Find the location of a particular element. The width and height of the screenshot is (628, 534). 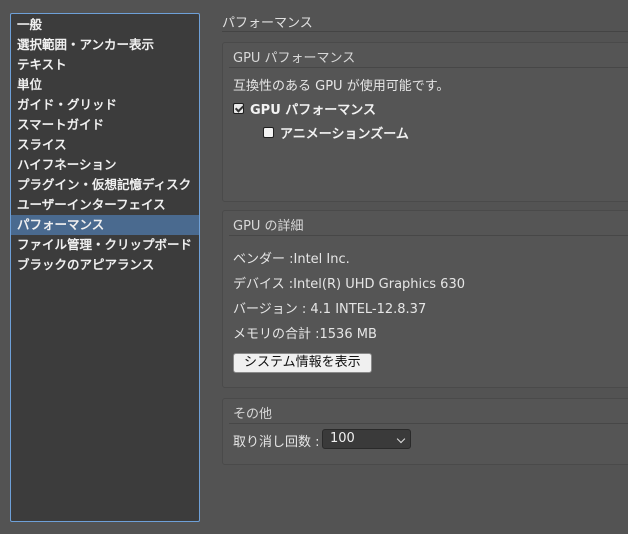

gpu-status-text: 互換性のある GPU が使用可能です。 is located at coordinates (341, 86).